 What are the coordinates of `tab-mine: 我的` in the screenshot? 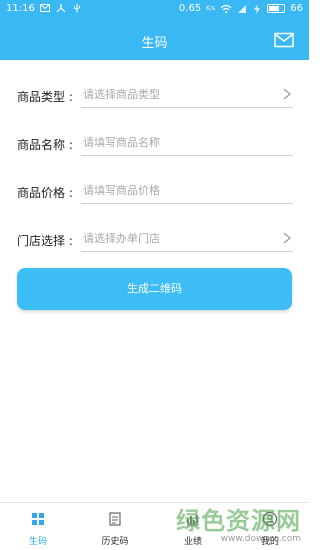 It's located at (270, 526).